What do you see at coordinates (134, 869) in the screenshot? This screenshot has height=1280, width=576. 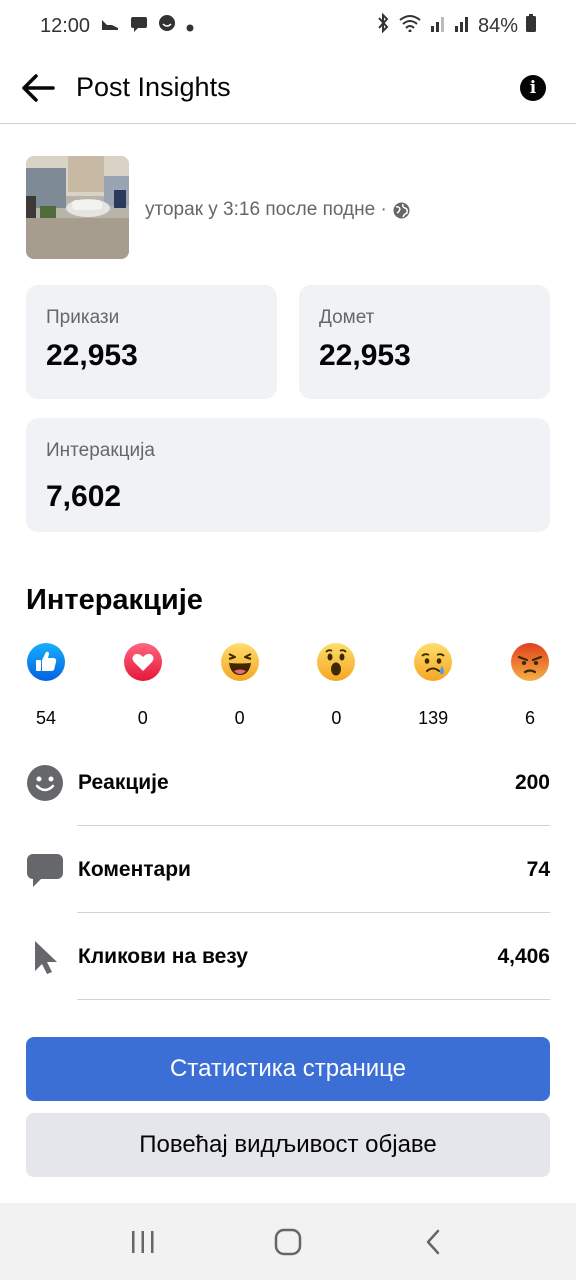 I see `metric-comments-label: Коментари` at bounding box center [134, 869].